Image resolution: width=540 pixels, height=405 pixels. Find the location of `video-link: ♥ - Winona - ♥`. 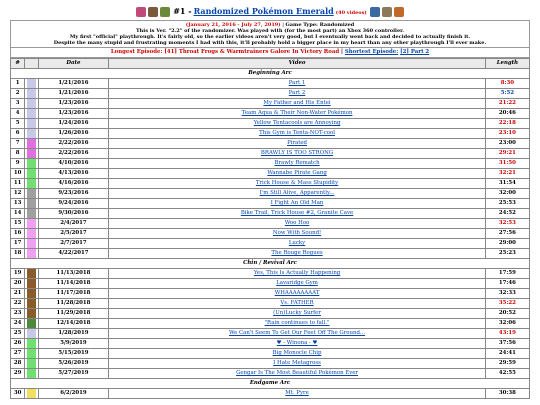

video-link: ♥ - Winona - ♥ is located at coordinates (297, 343).